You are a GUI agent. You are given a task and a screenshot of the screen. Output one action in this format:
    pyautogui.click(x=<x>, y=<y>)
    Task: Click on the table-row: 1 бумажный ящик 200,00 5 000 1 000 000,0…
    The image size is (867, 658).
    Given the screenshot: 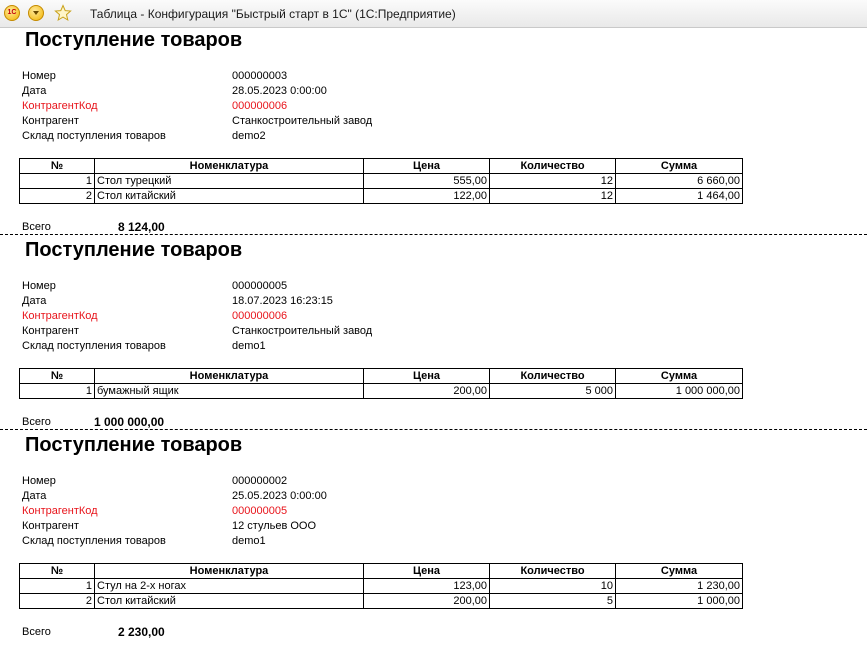 What is the action you would take?
    pyautogui.click(x=381, y=391)
    